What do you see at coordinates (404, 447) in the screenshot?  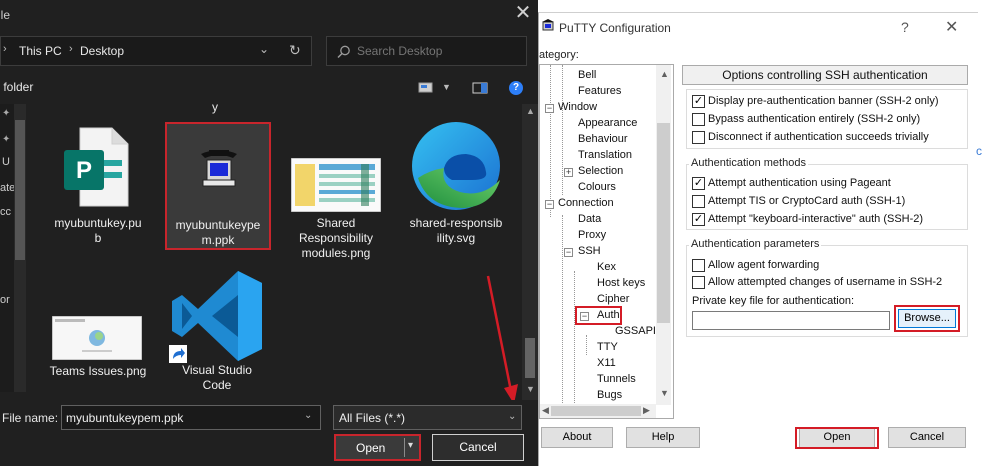 I see `split-divider` at bounding box center [404, 447].